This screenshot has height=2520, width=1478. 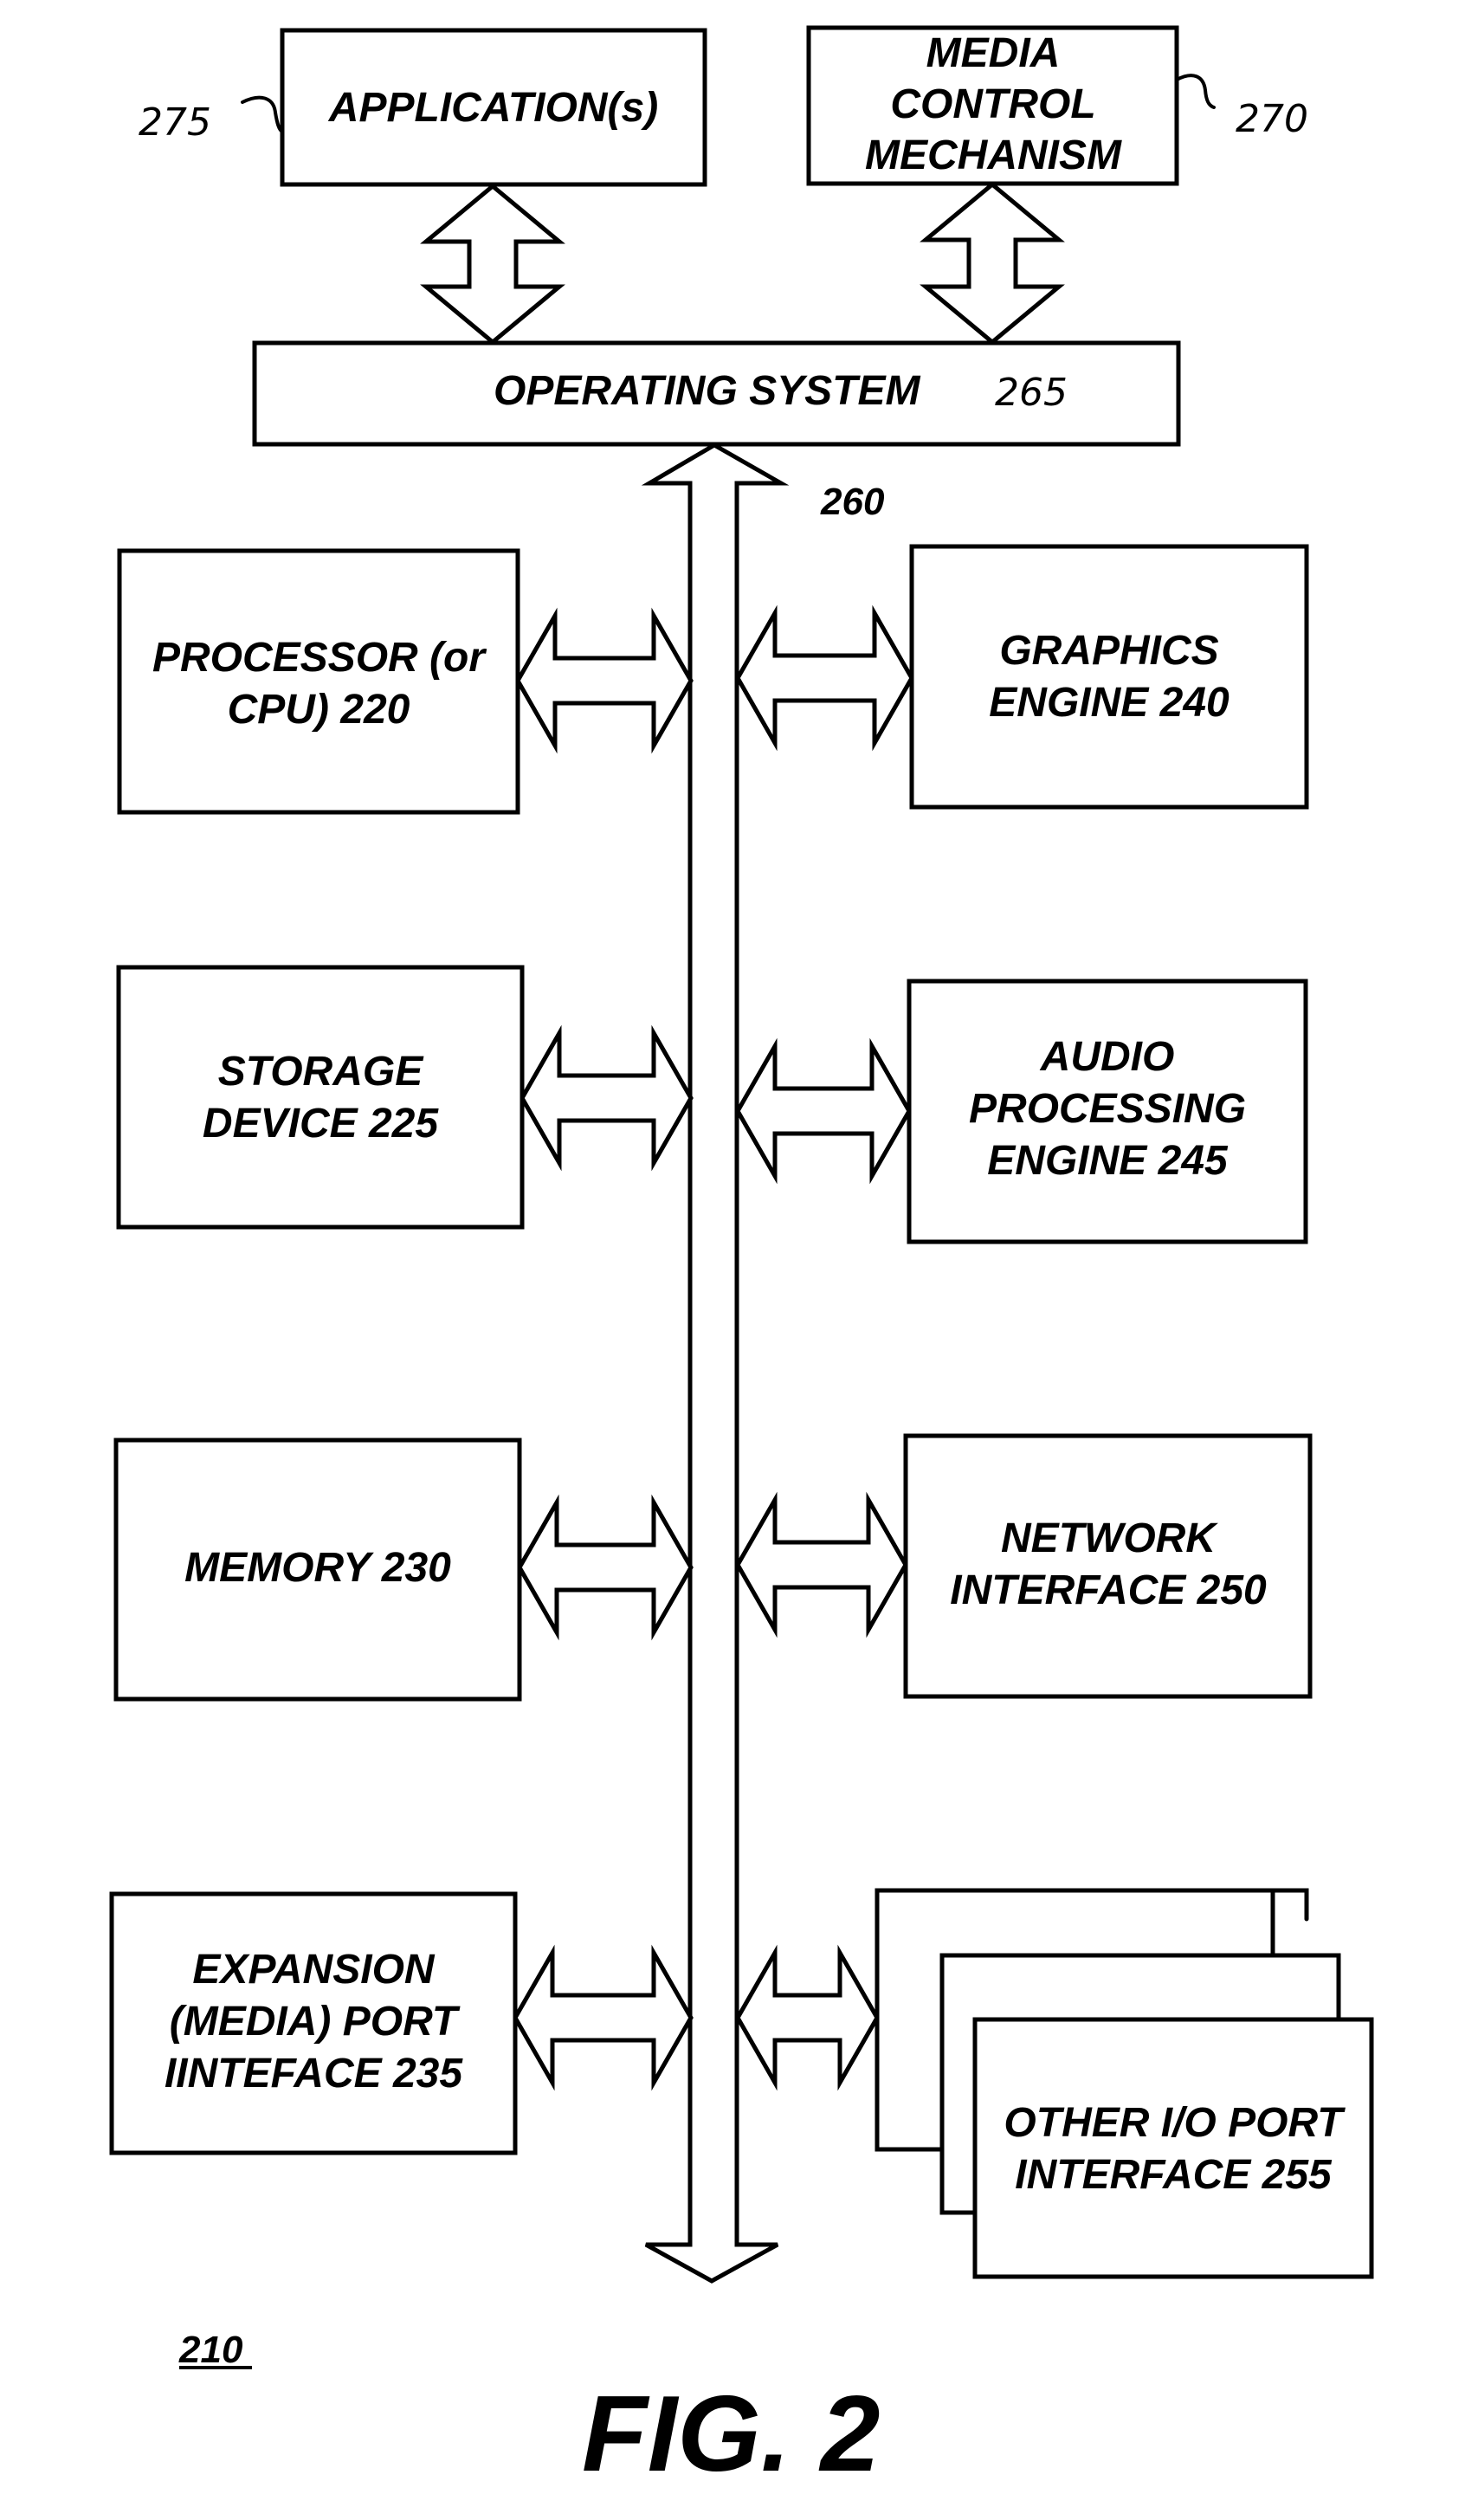 What do you see at coordinates (1108, 1161) in the screenshot?
I see `audio-label-line-3: ENGINE 245` at bounding box center [1108, 1161].